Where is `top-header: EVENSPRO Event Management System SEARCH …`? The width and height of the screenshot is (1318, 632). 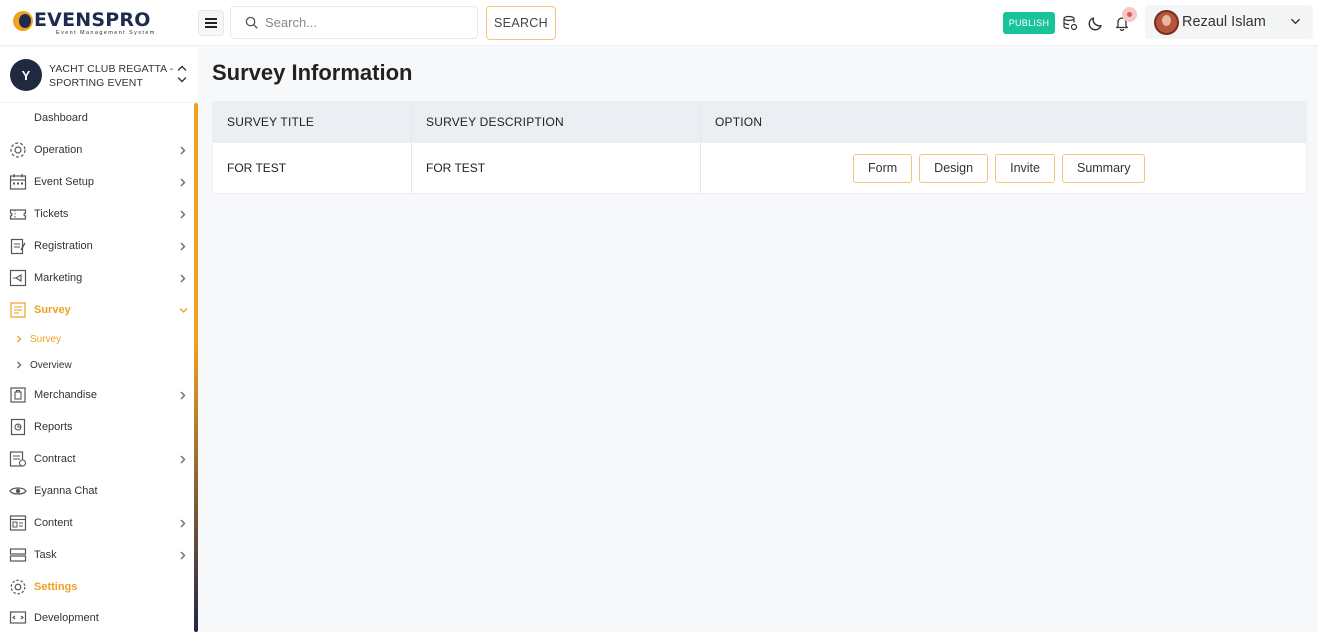
top-header: EVENSPRO Event Management System SEARCH … is located at coordinates (659, 23).